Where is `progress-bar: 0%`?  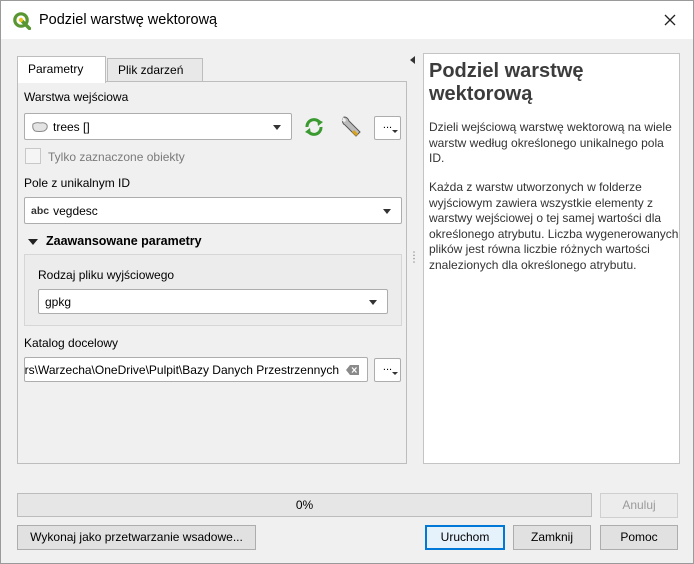 progress-bar: 0% is located at coordinates (304, 505).